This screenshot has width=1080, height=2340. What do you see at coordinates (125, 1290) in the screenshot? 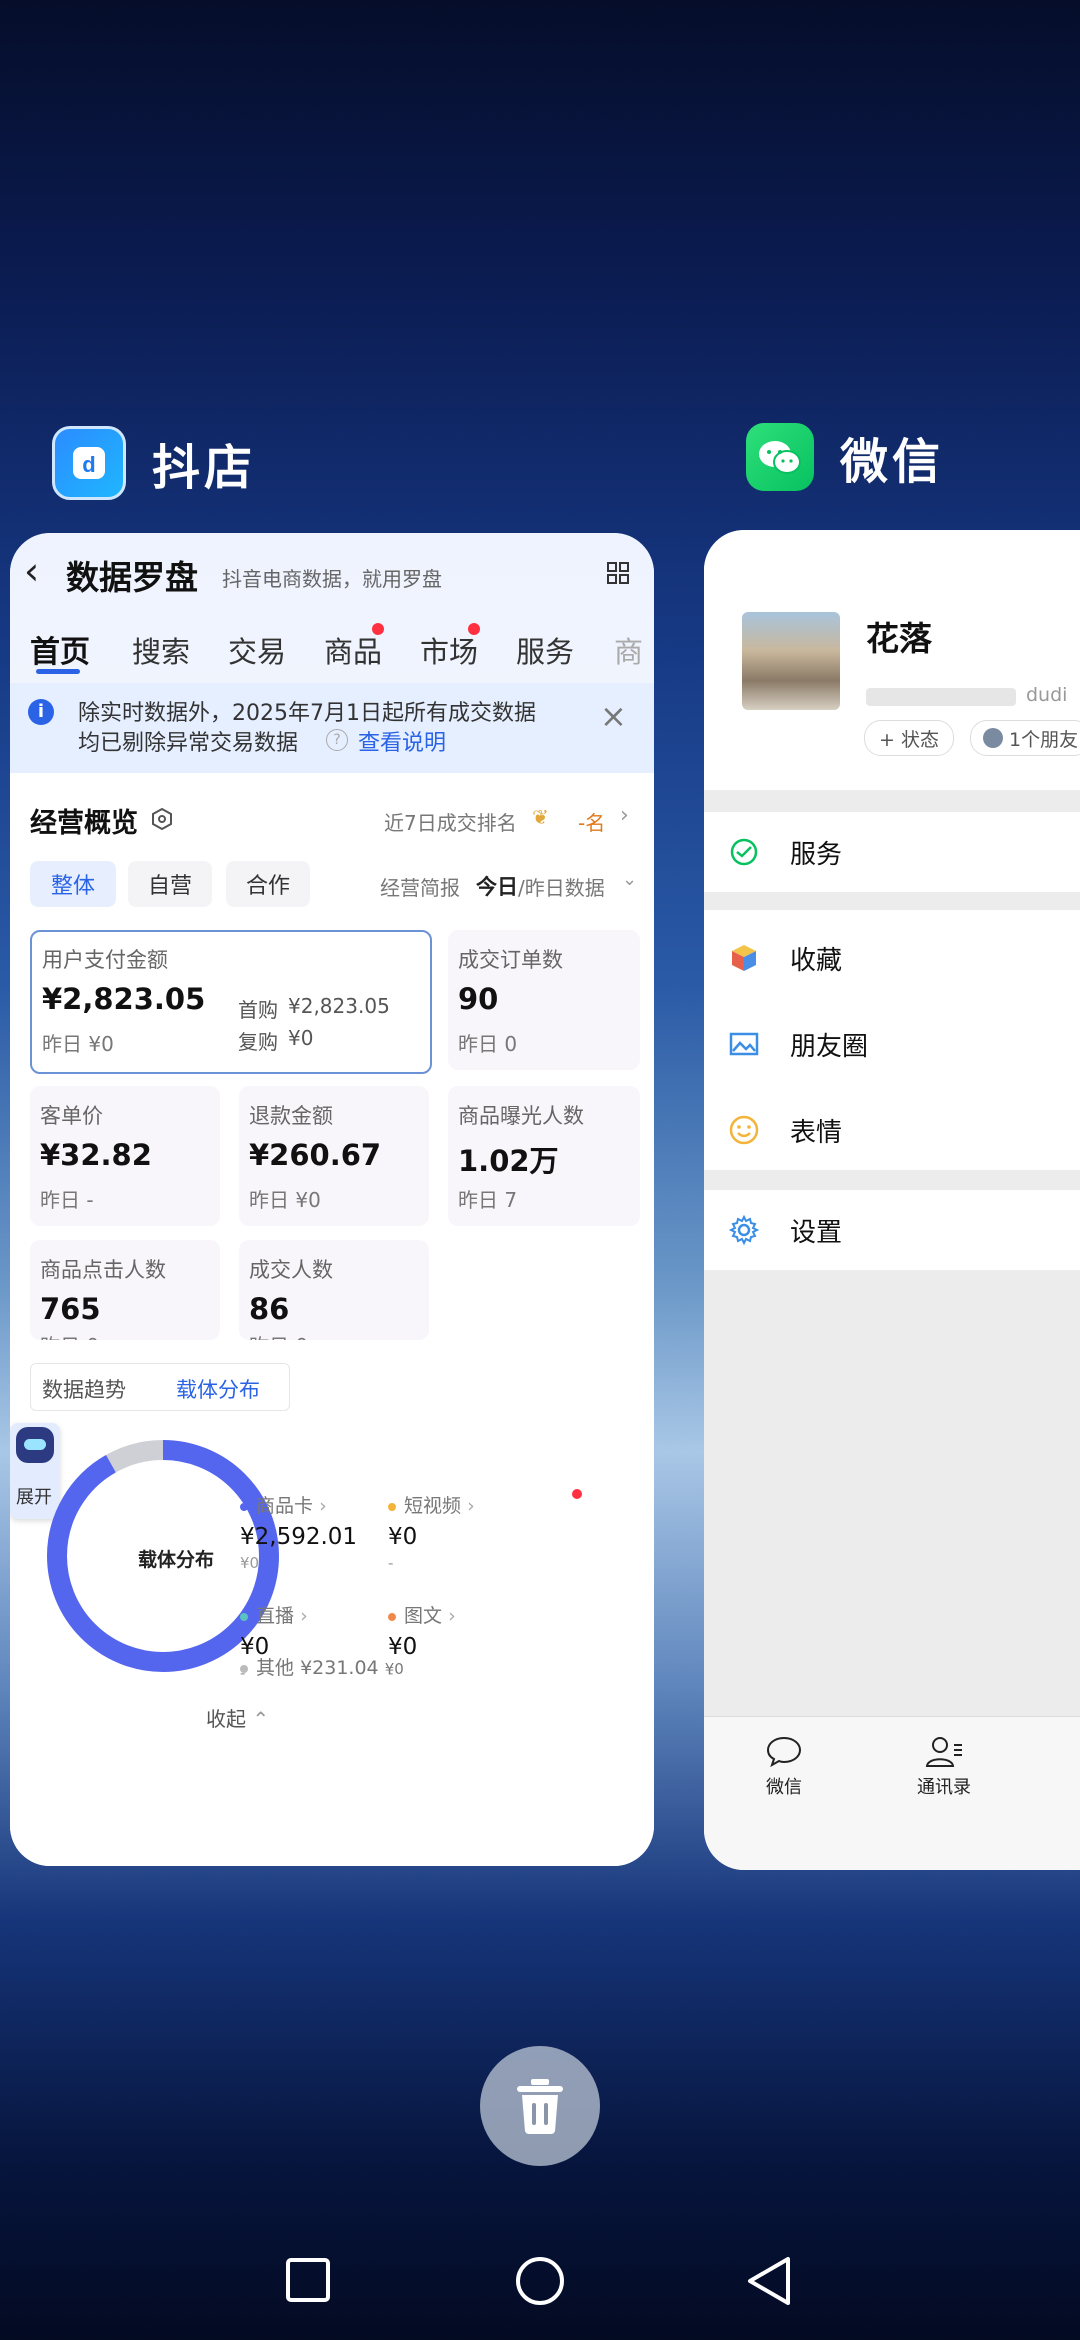
I see `metric-clicks: 商品点击人数 765 昨日 0` at bounding box center [125, 1290].